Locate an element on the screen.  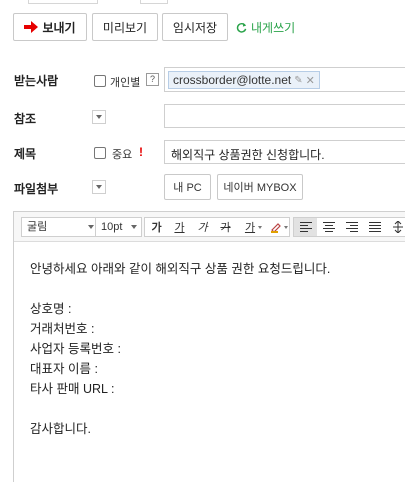
send-button: 보내기 is located at coordinates (50, 27).